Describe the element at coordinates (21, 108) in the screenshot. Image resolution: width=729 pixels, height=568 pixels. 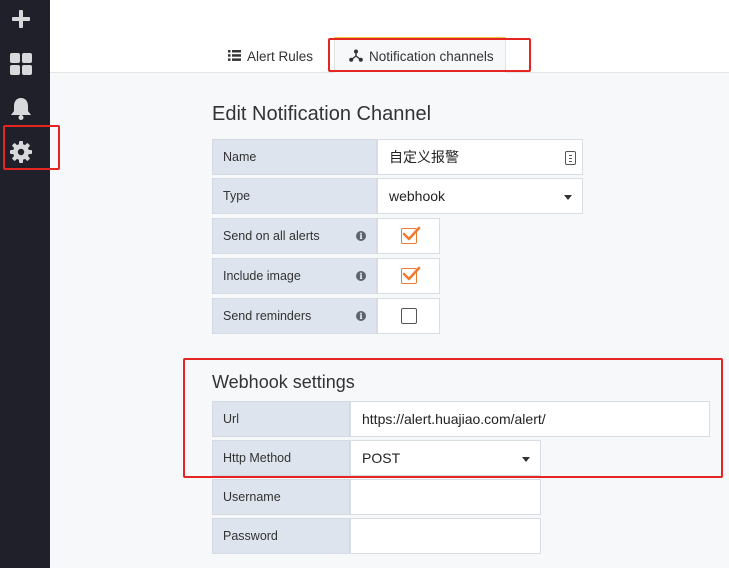
I see `bell-icon` at that location.